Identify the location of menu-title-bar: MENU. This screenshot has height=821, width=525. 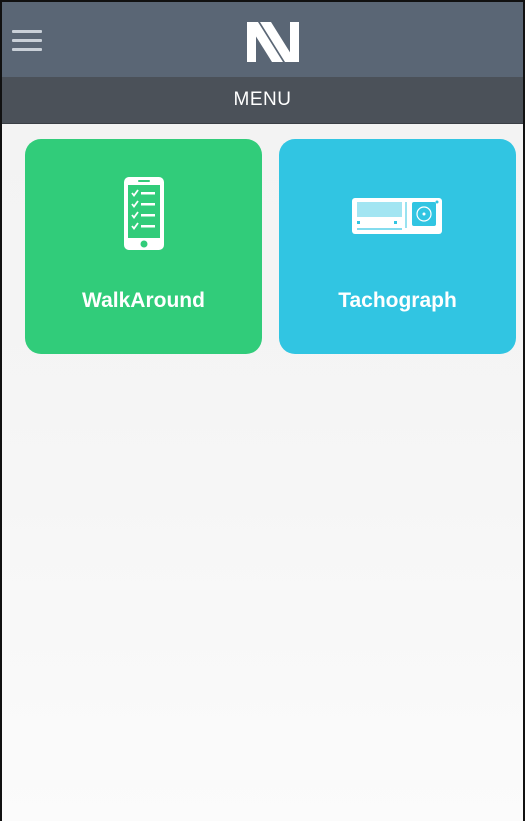
(262, 100).